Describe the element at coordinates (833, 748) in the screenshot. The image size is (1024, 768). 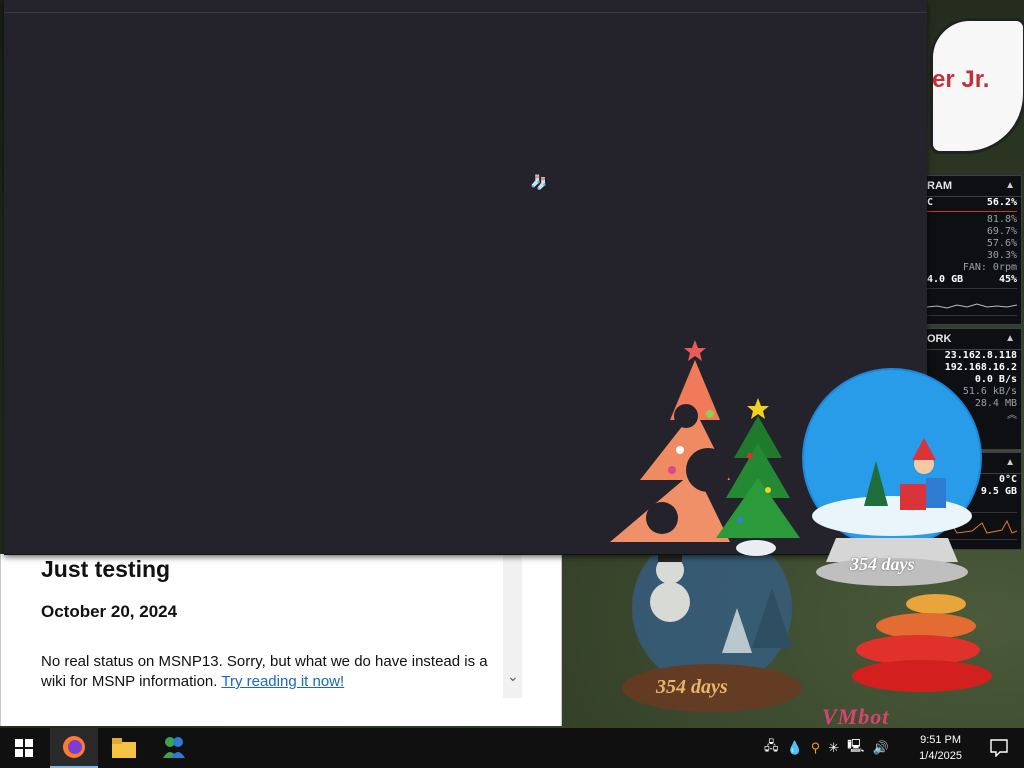
I see `sparkle-icon: ✳` at that location.